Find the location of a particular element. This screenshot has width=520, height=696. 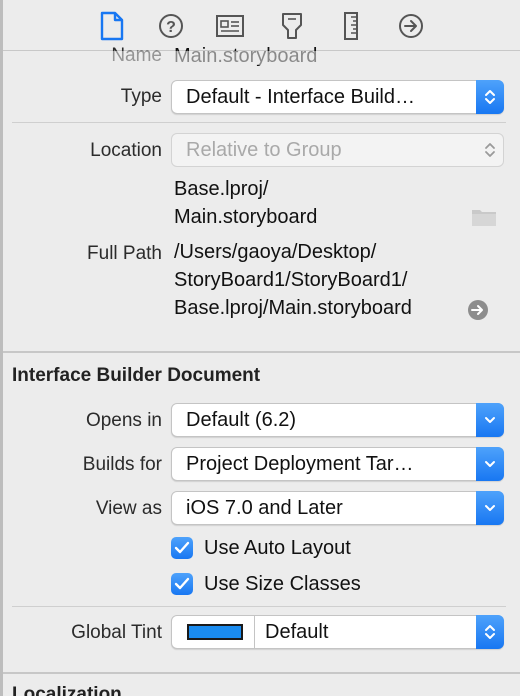

quick-help-icon: ? is located at coordinates (171, 26).